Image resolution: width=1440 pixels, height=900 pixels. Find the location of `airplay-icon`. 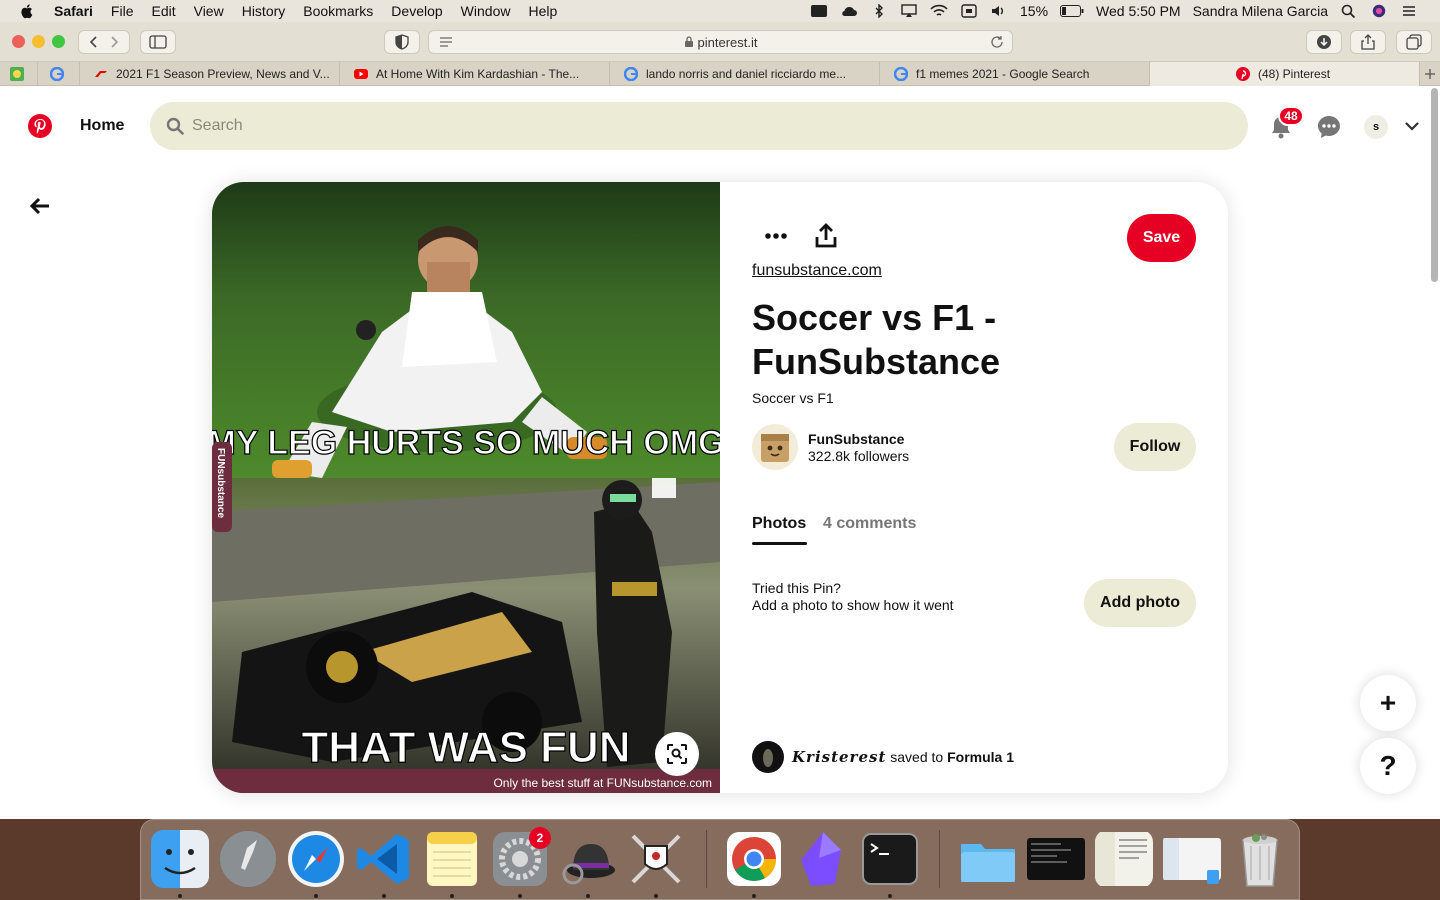

airplay-icon is located at coordinates (909, 11).